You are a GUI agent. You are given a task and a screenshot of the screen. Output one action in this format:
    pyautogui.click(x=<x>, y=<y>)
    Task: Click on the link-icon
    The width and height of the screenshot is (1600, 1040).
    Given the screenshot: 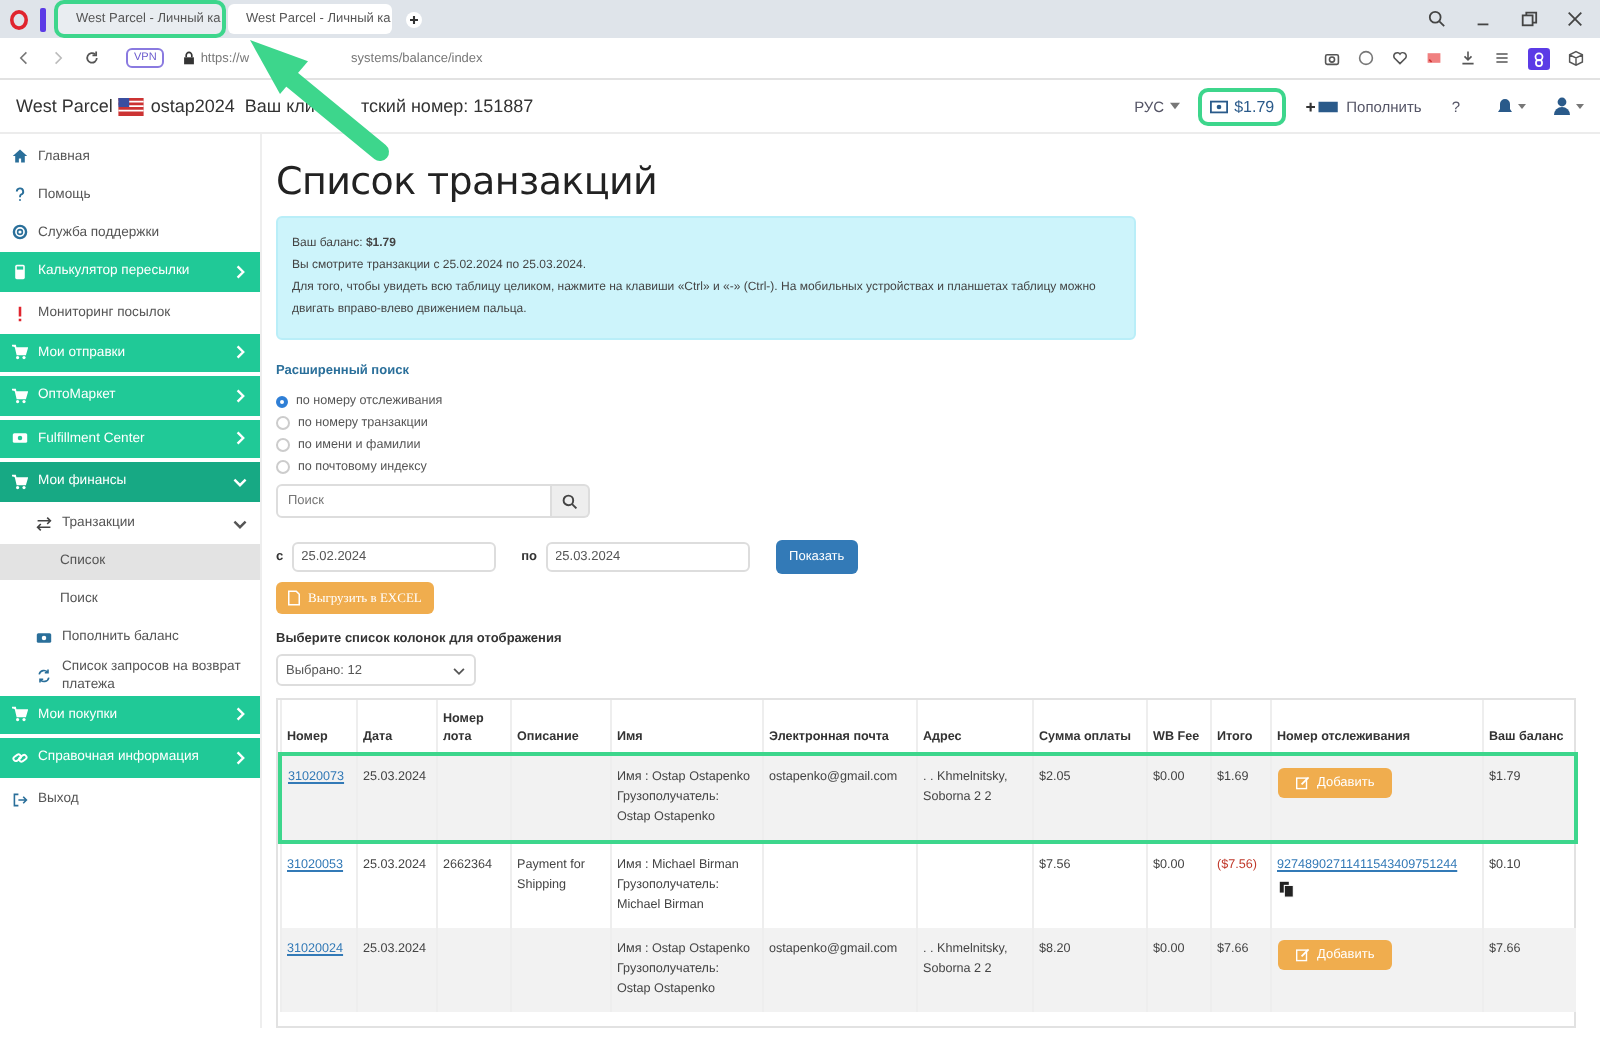 What is the action you would take?
    pyautogui.click(x=20, y=757)
    